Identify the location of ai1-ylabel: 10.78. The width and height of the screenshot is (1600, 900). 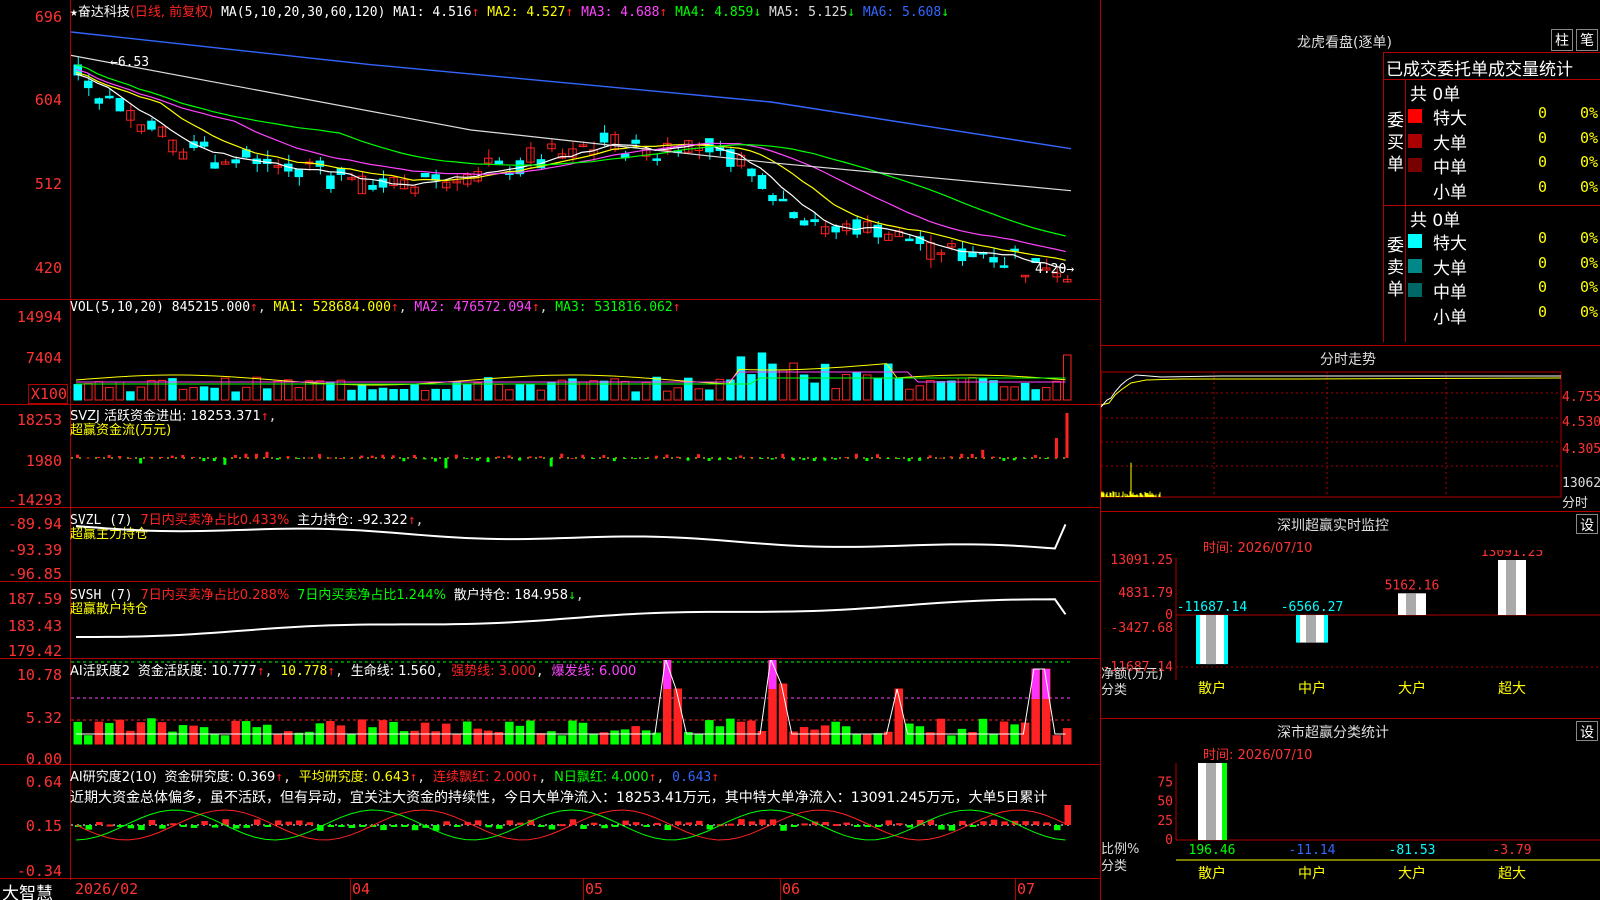
(39, 675).